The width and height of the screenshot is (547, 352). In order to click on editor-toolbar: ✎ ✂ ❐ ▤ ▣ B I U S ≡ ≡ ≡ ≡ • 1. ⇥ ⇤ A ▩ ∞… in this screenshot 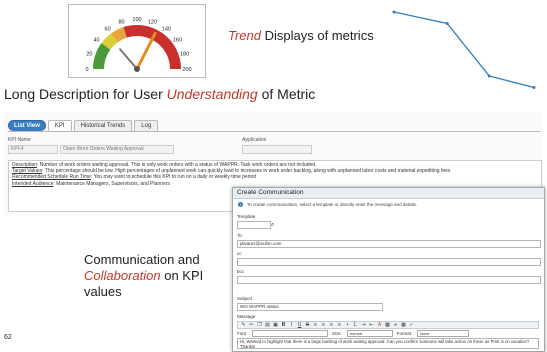, I will do `click(388, 325)`.